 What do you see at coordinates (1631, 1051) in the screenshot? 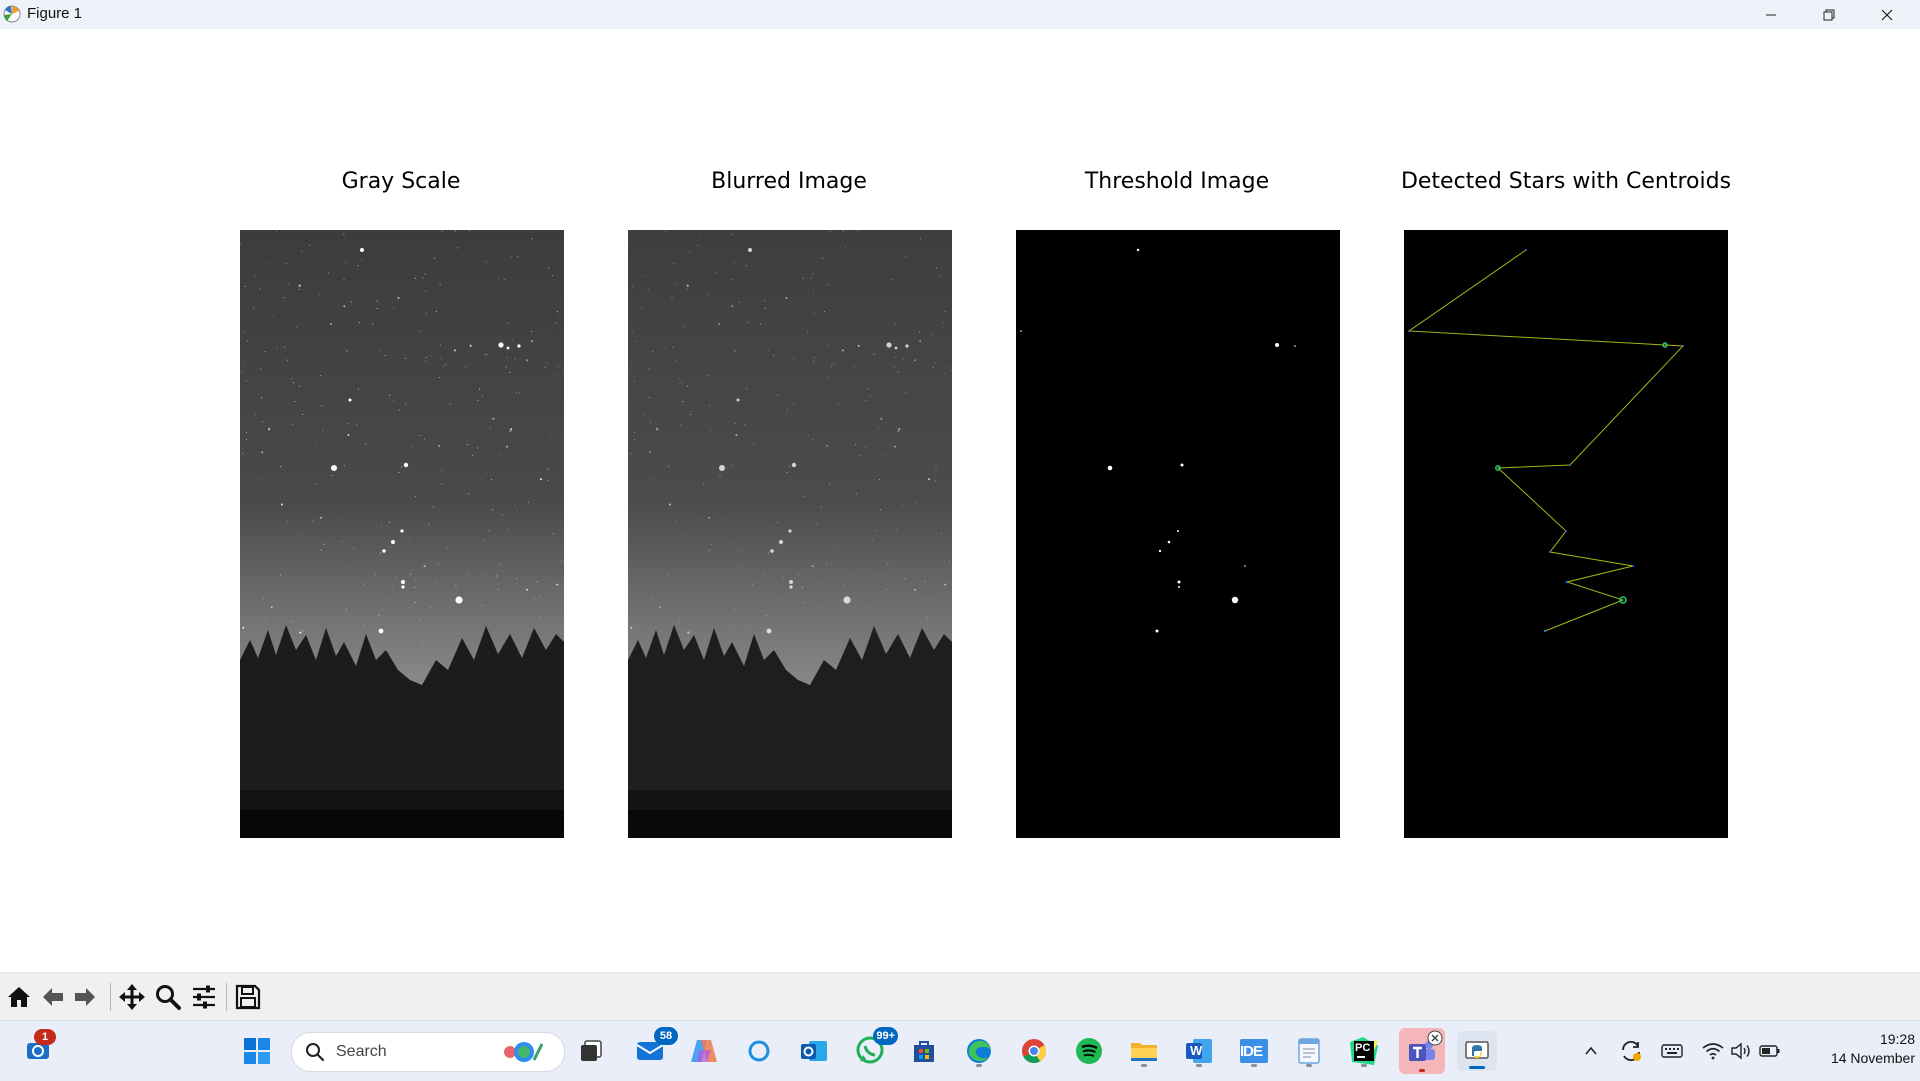
I see `sync-tray-button` at bounding box center [1631, 1051].